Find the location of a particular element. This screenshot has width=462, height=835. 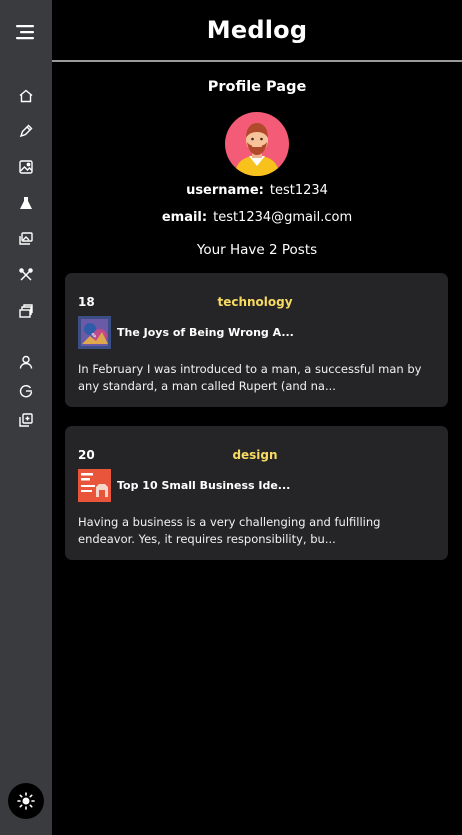

app-title: Medlog is located at coordinates (257, 30).